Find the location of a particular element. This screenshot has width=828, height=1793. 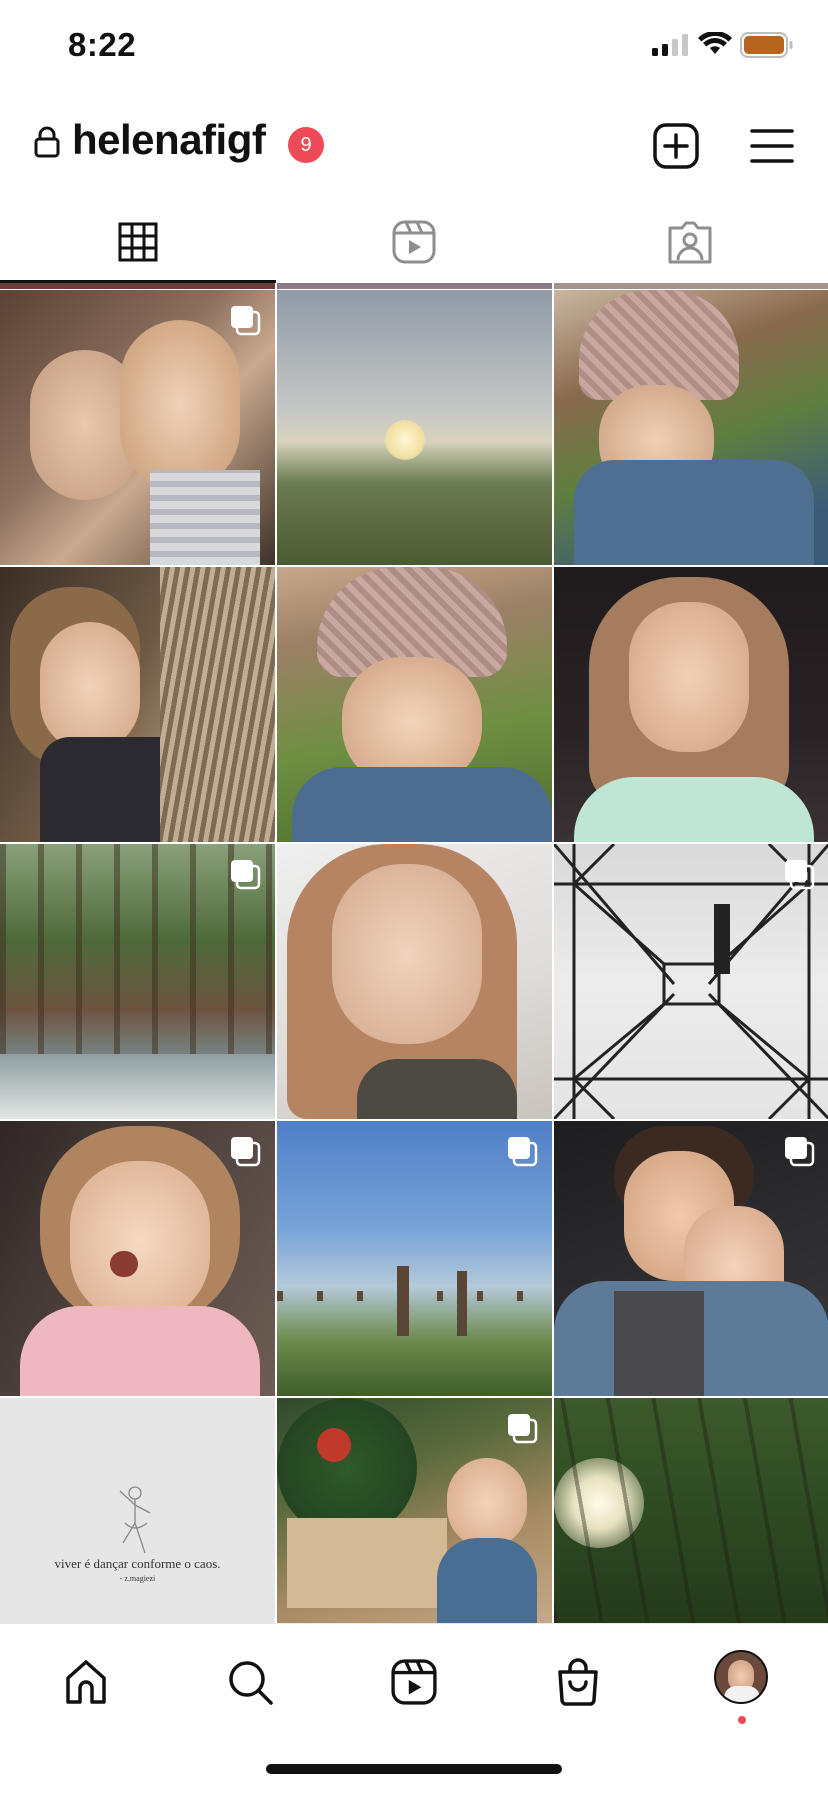

grid-icon is located at coordinates (138, 242).